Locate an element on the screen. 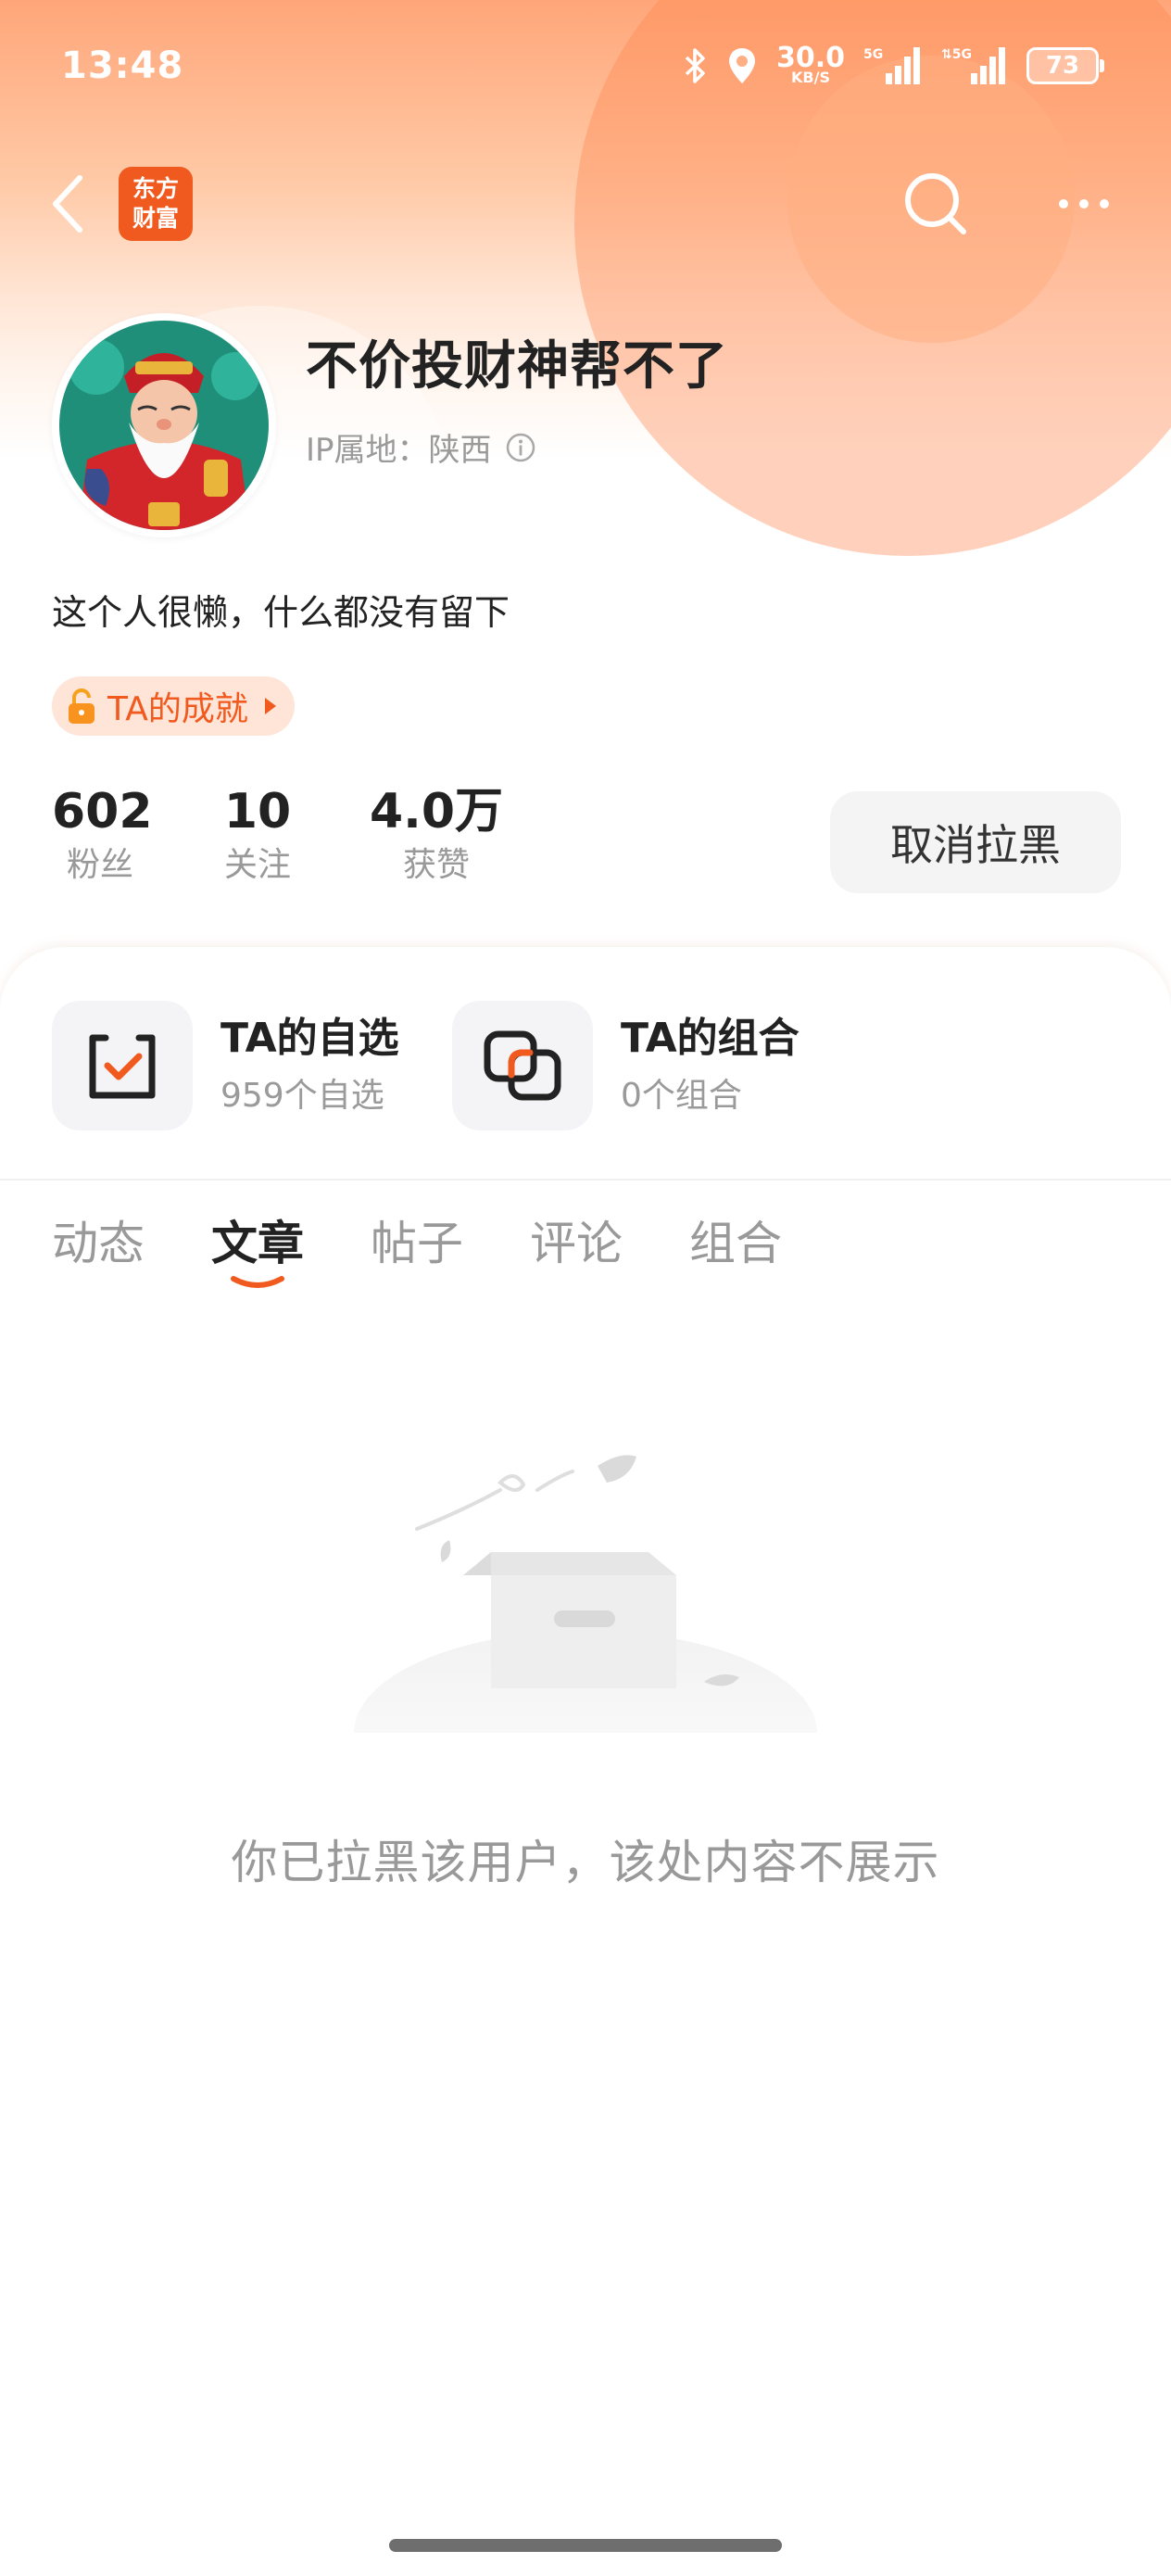  tab-dynamics: 动态 is located at coordinates (99, 1243).